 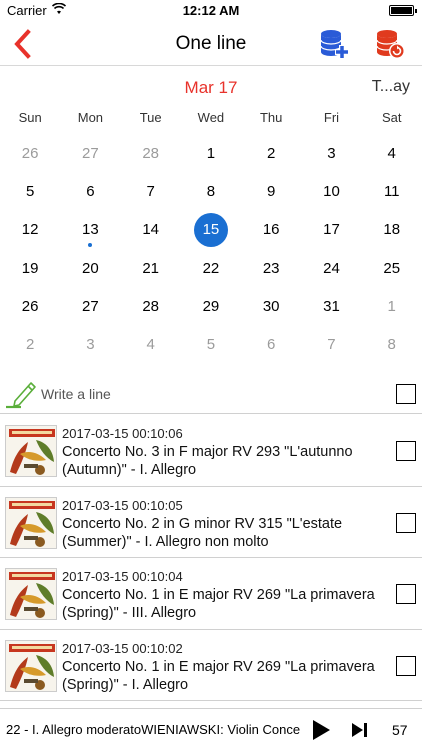 I want to click on calendar-day-number: 15, so click(x=211, y=230).